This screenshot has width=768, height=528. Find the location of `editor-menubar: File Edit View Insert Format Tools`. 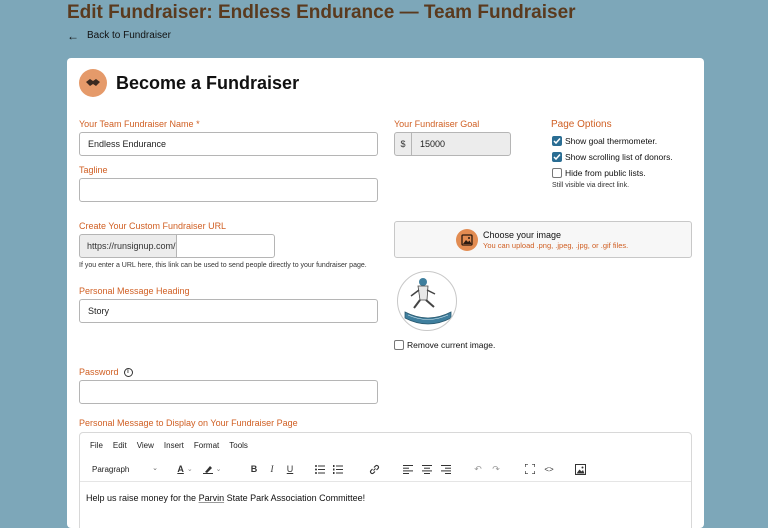

editor-menubar: File Edit View Insert Format Tools is located at coordinates (169, 445).